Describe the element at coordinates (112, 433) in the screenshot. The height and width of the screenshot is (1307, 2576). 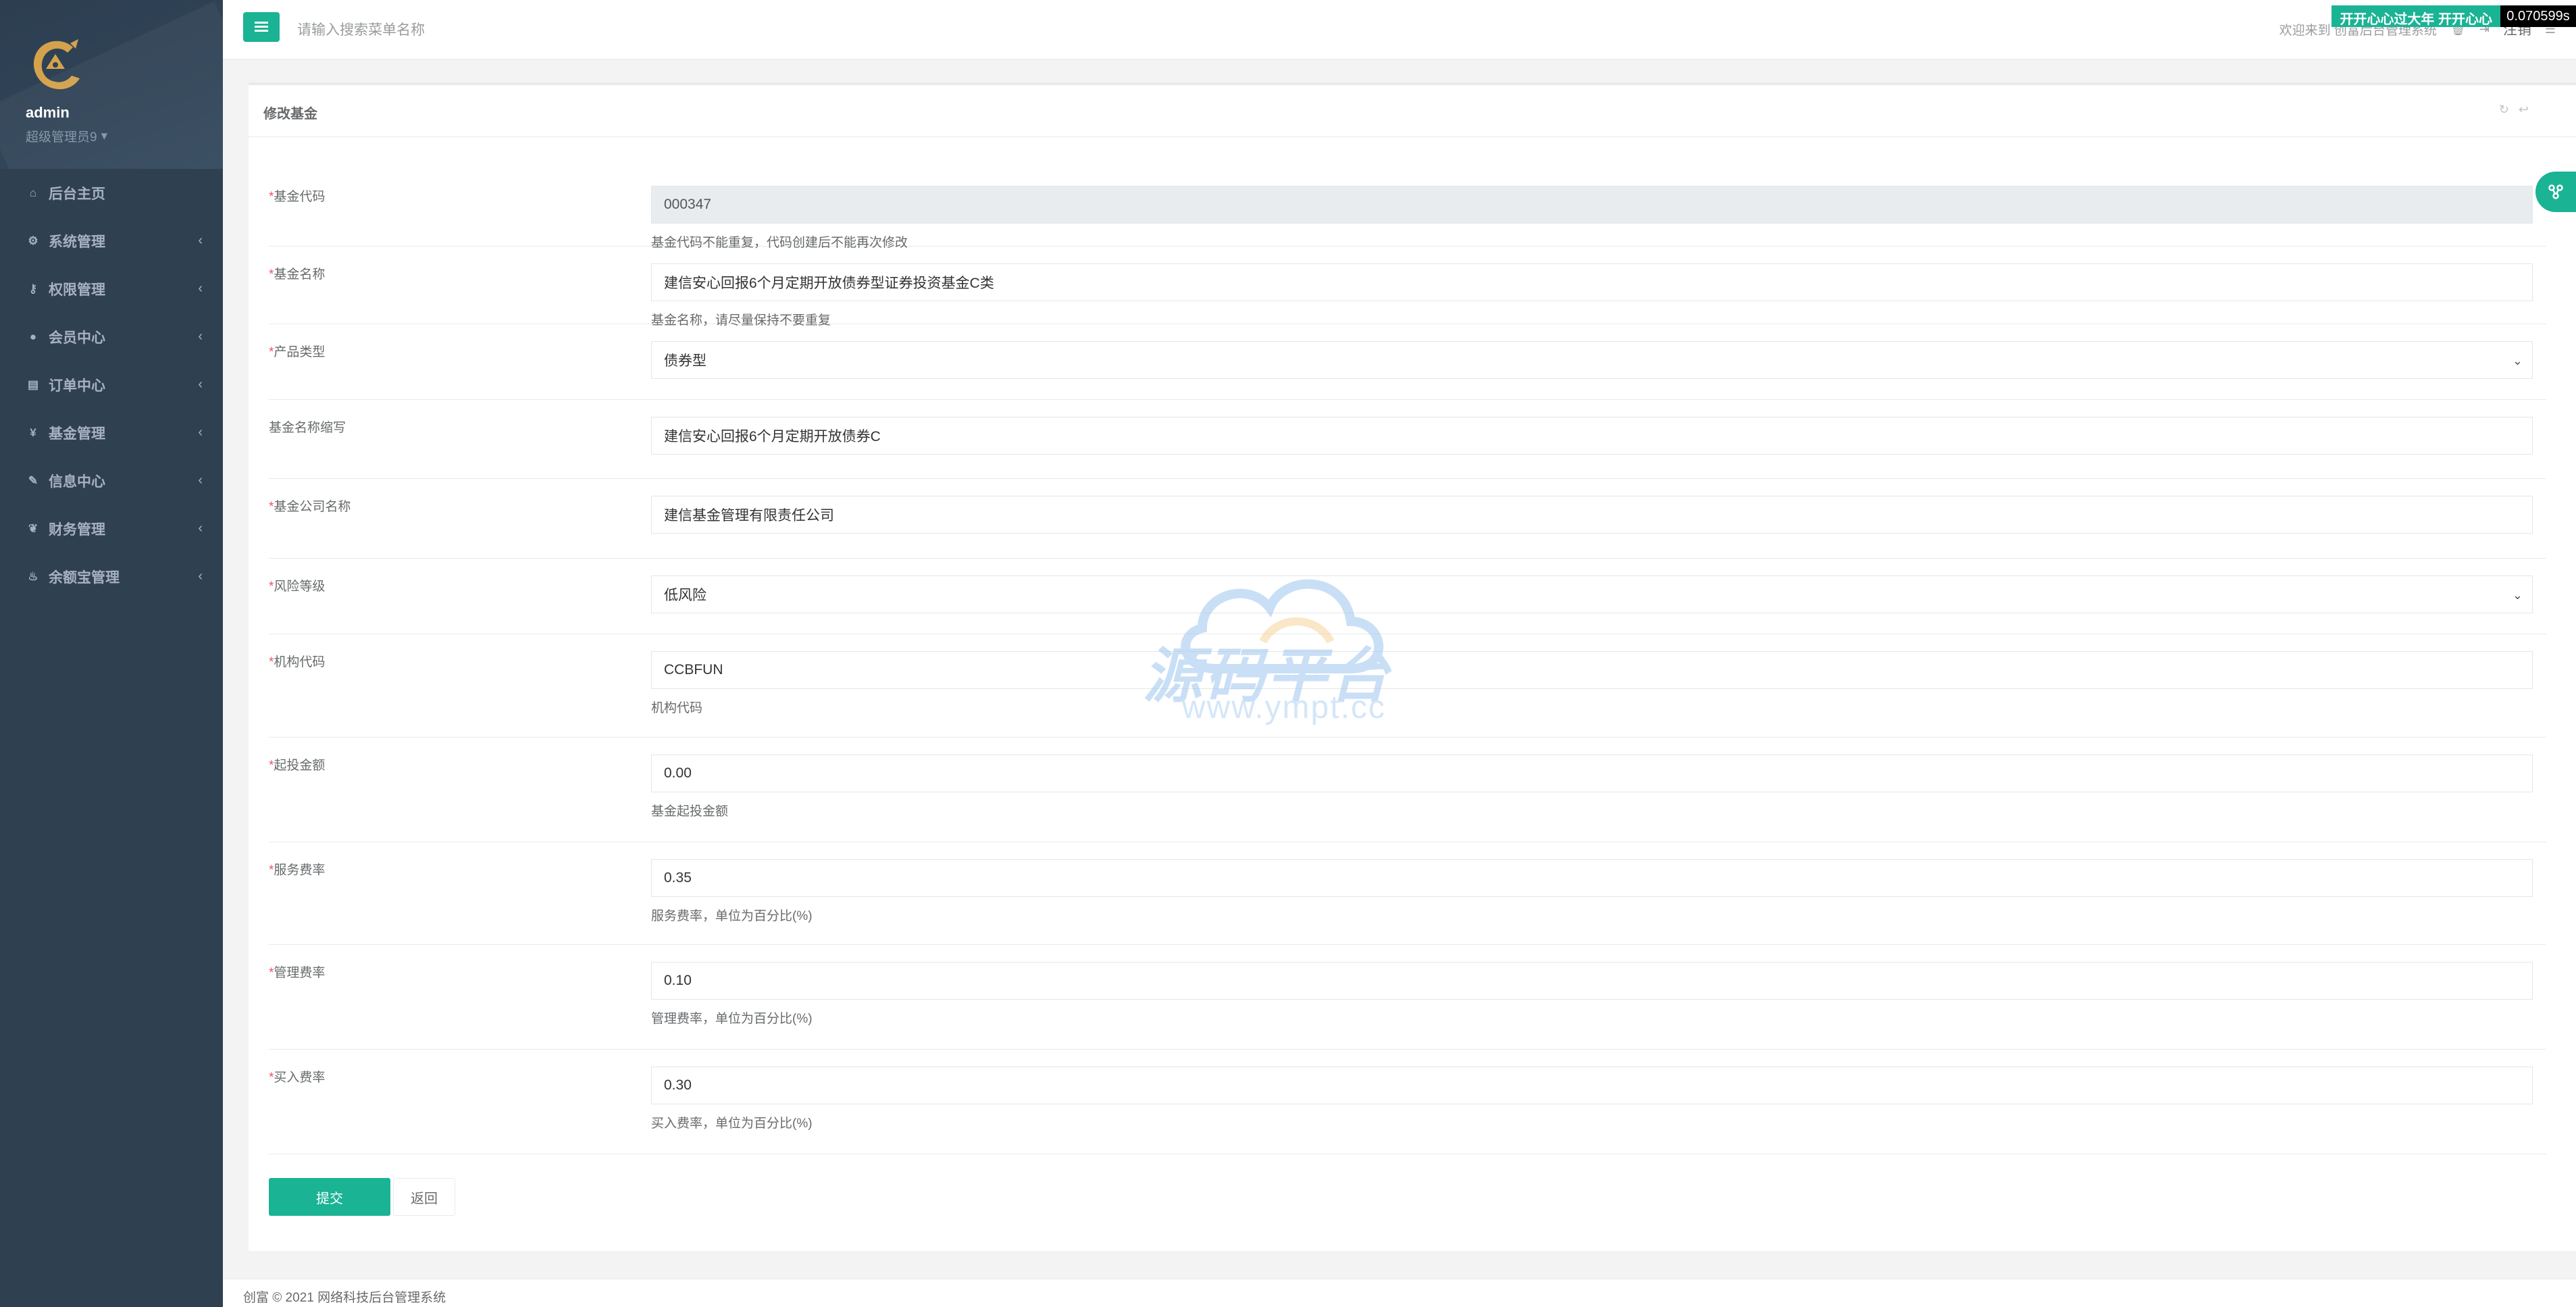
I see `sidebar-item-5: ¥ 基金管理 ‹` at that location.